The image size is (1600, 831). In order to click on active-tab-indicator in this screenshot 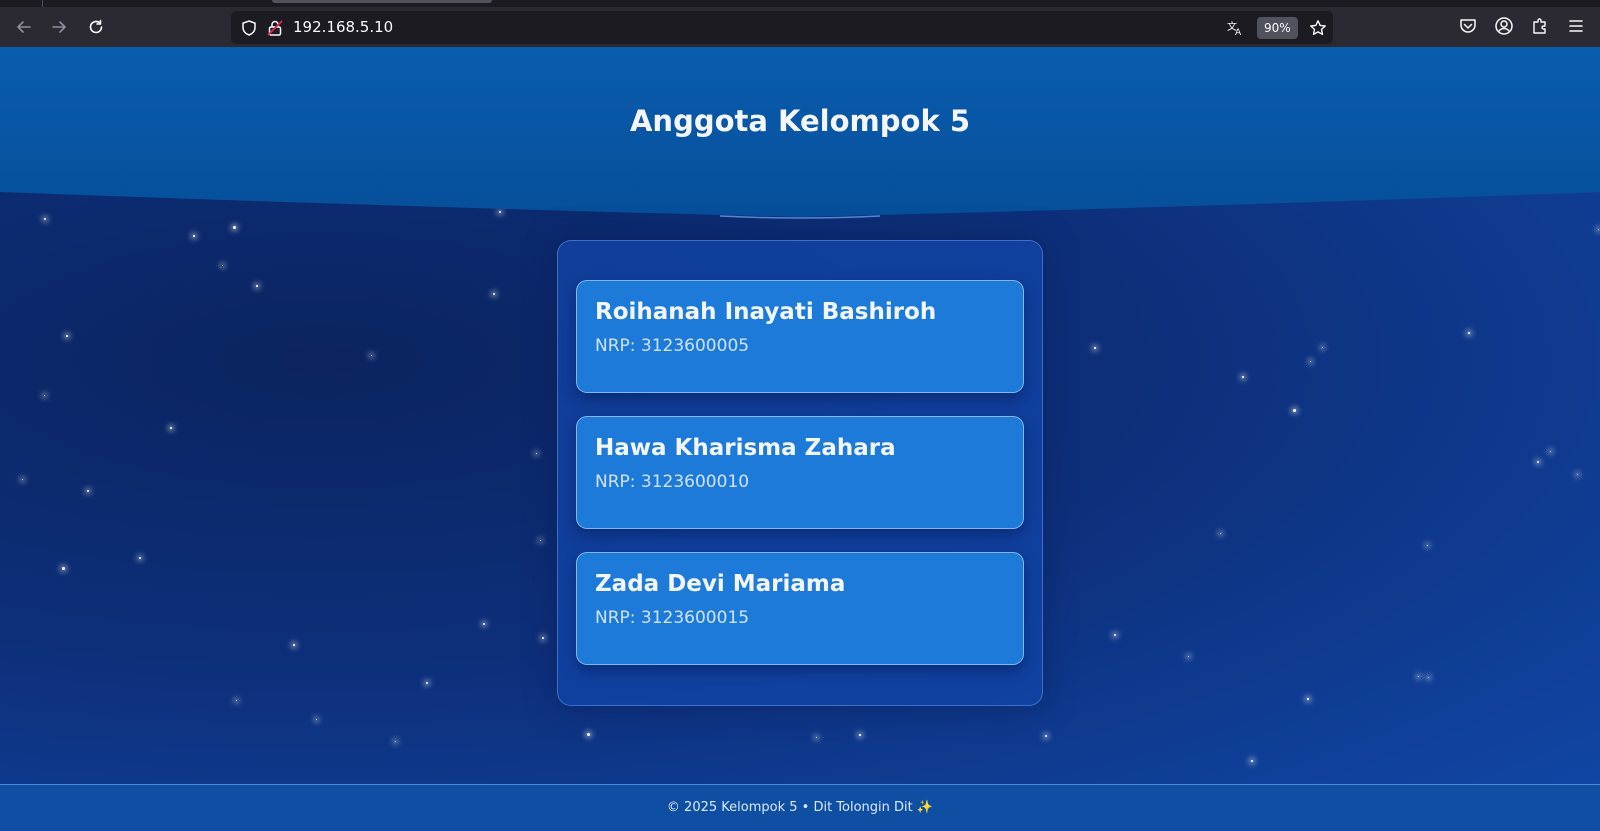, I will do `click(382, 1)`.